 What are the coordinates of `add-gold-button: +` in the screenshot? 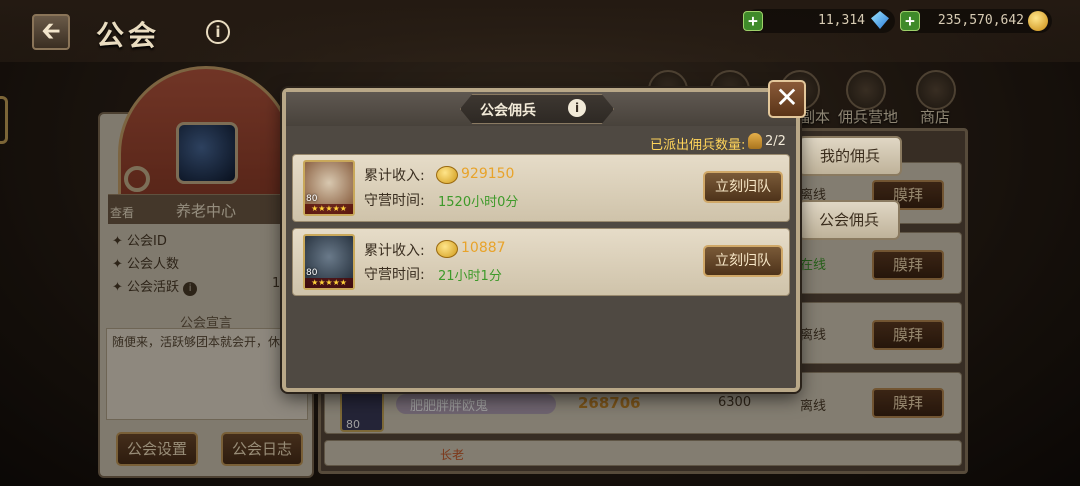 It's located at (910, 21).